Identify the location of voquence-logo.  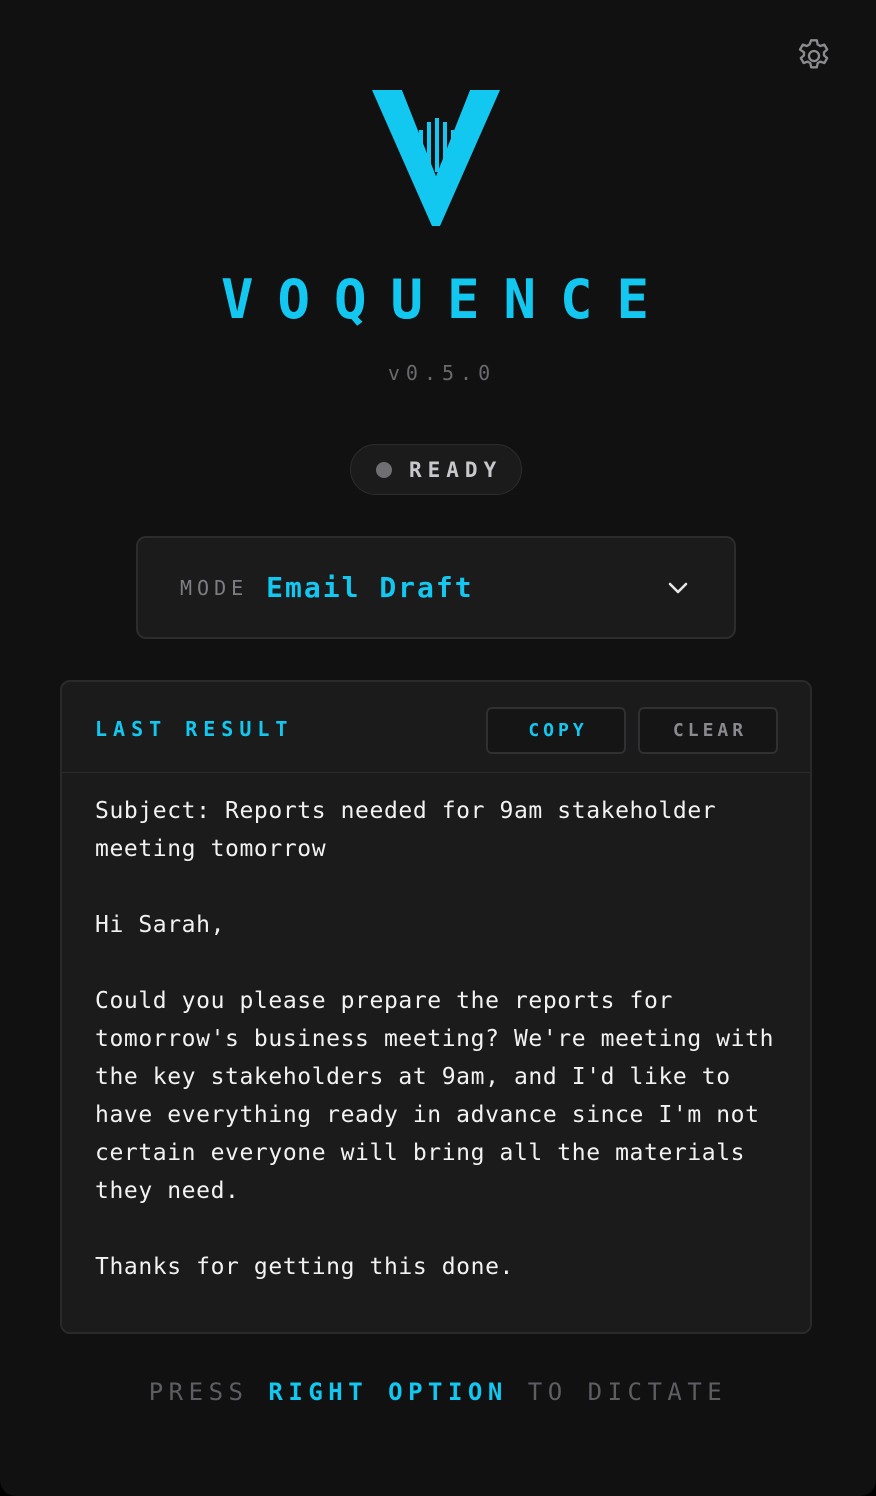
(436, 158).